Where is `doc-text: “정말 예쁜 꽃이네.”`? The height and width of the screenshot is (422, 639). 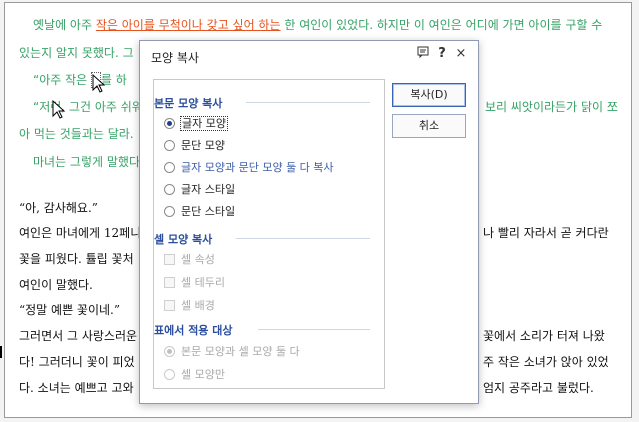 doc-text: “정말 예쁜 꽃이네.” is located at coordinates (69, 310).